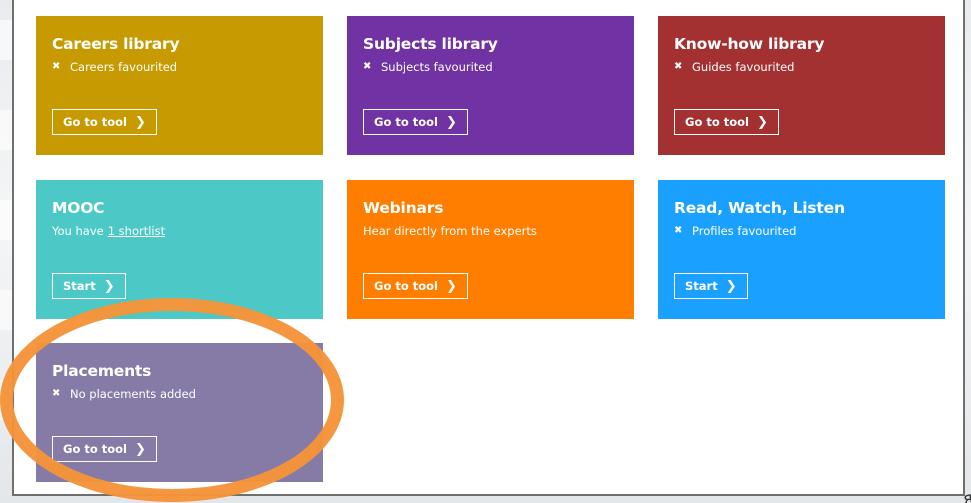 This screenshot has height=503, width=971. I want to click on tile-title: Careers library, so click(116, 44).